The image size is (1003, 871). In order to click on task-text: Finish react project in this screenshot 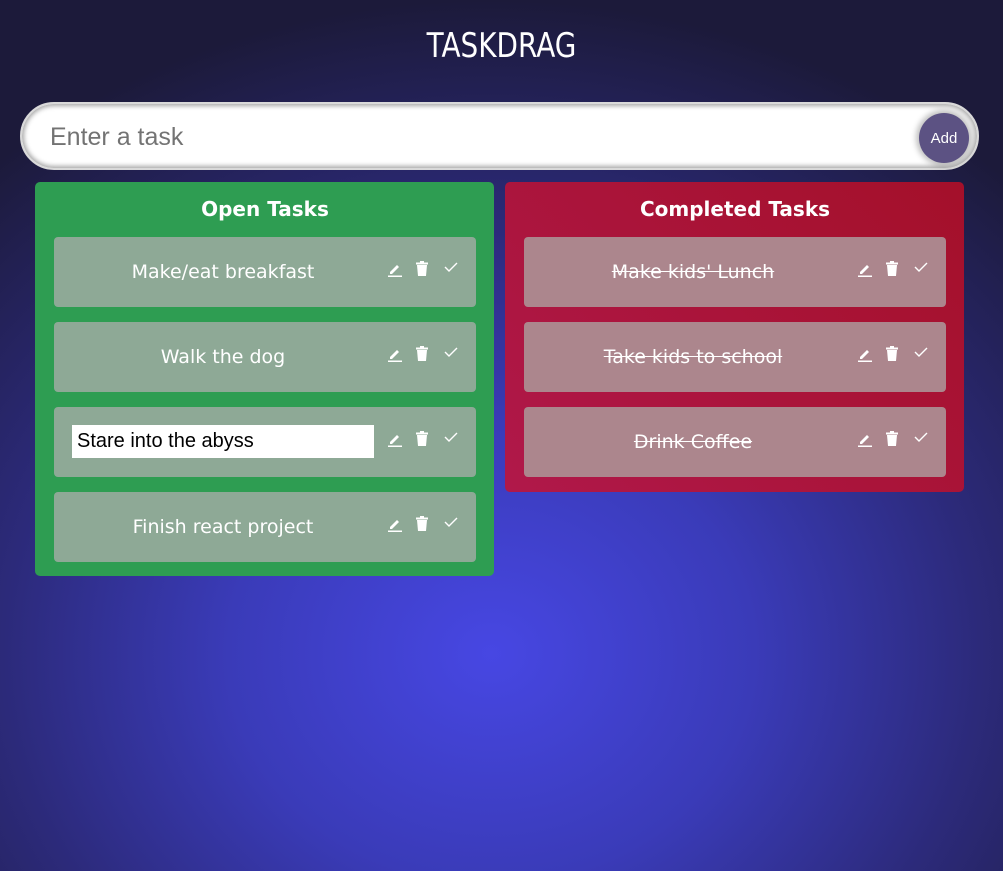, I will do `click(223, 527)`.